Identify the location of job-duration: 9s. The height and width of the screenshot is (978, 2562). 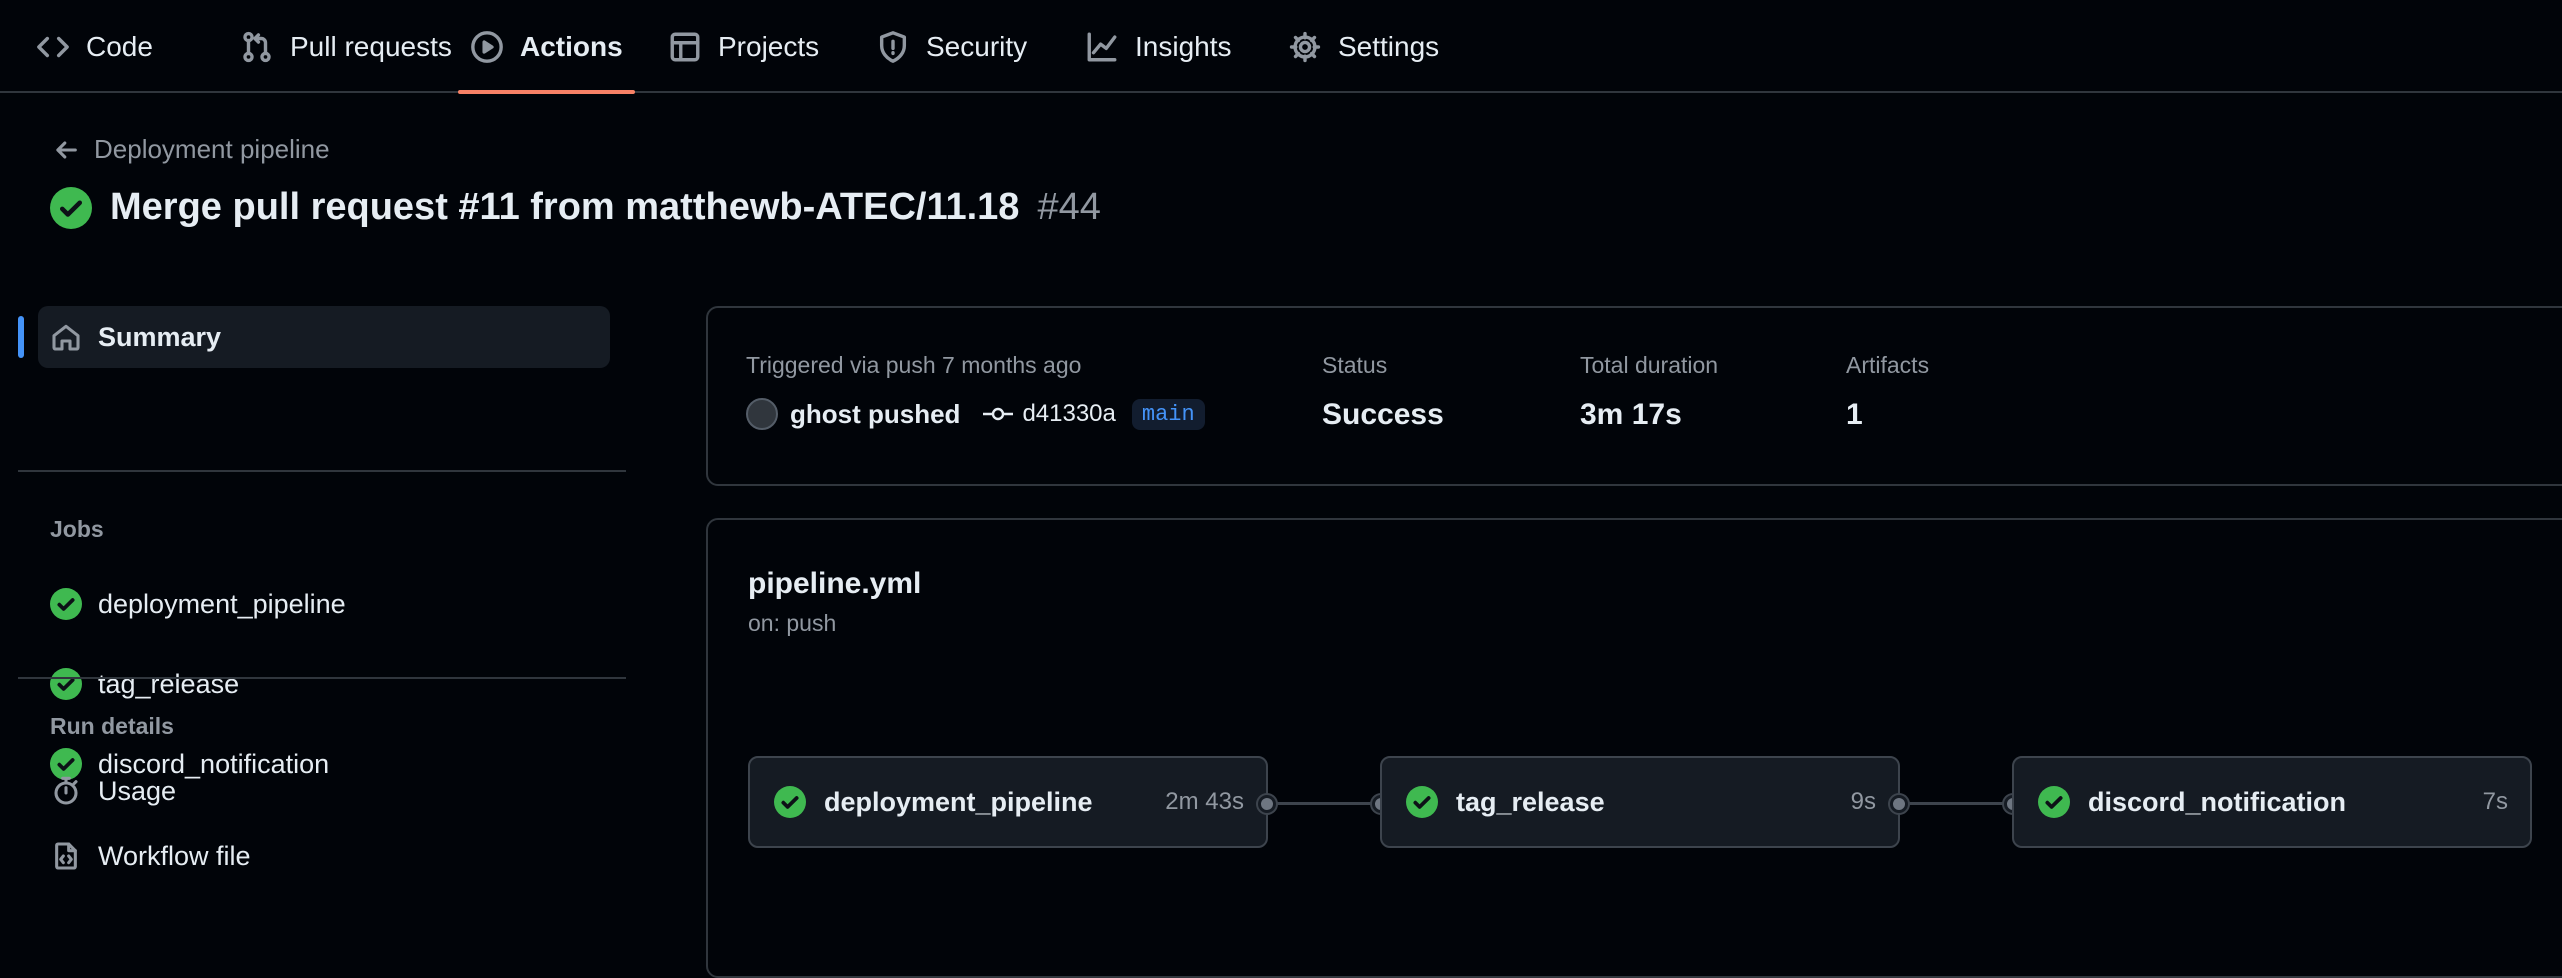
(1863, 801).